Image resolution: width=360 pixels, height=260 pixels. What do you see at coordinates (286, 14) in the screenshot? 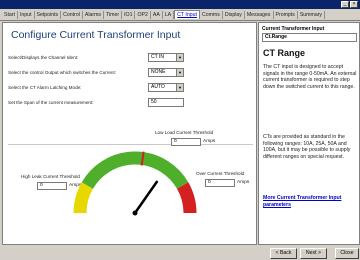
I see `tab-prompts: Prompts` at bounding box center [286, 14].